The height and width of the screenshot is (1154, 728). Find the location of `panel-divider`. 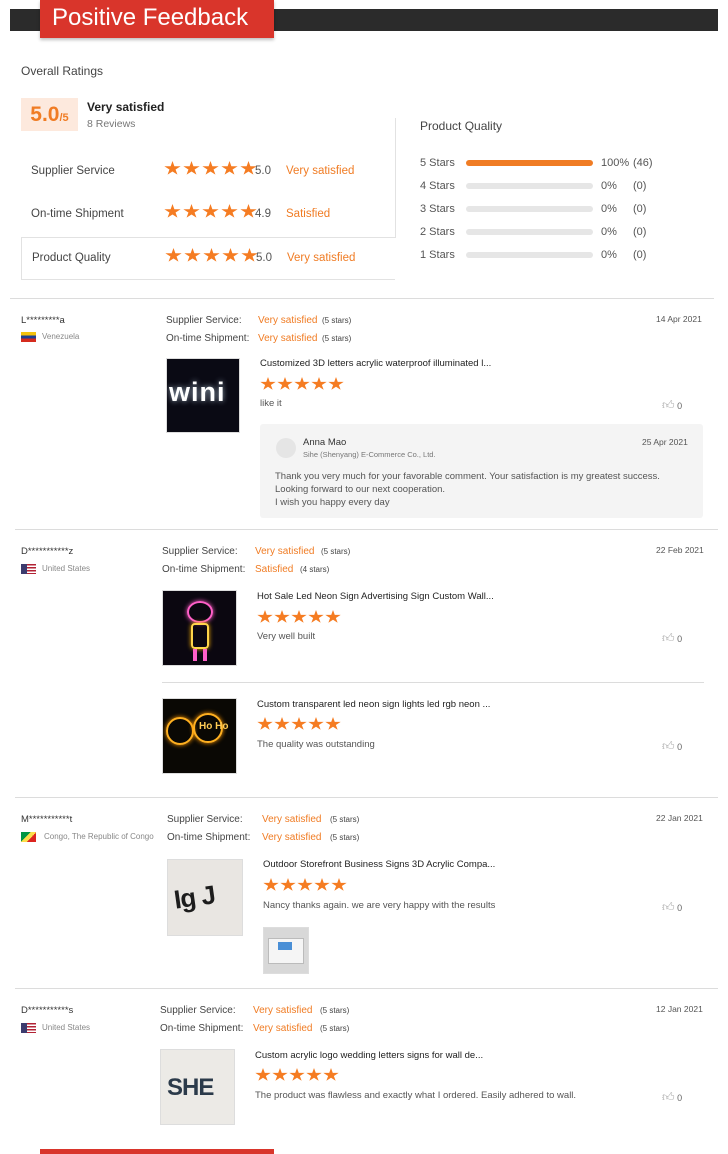

panel-divider is located at coordinates (395, 178).